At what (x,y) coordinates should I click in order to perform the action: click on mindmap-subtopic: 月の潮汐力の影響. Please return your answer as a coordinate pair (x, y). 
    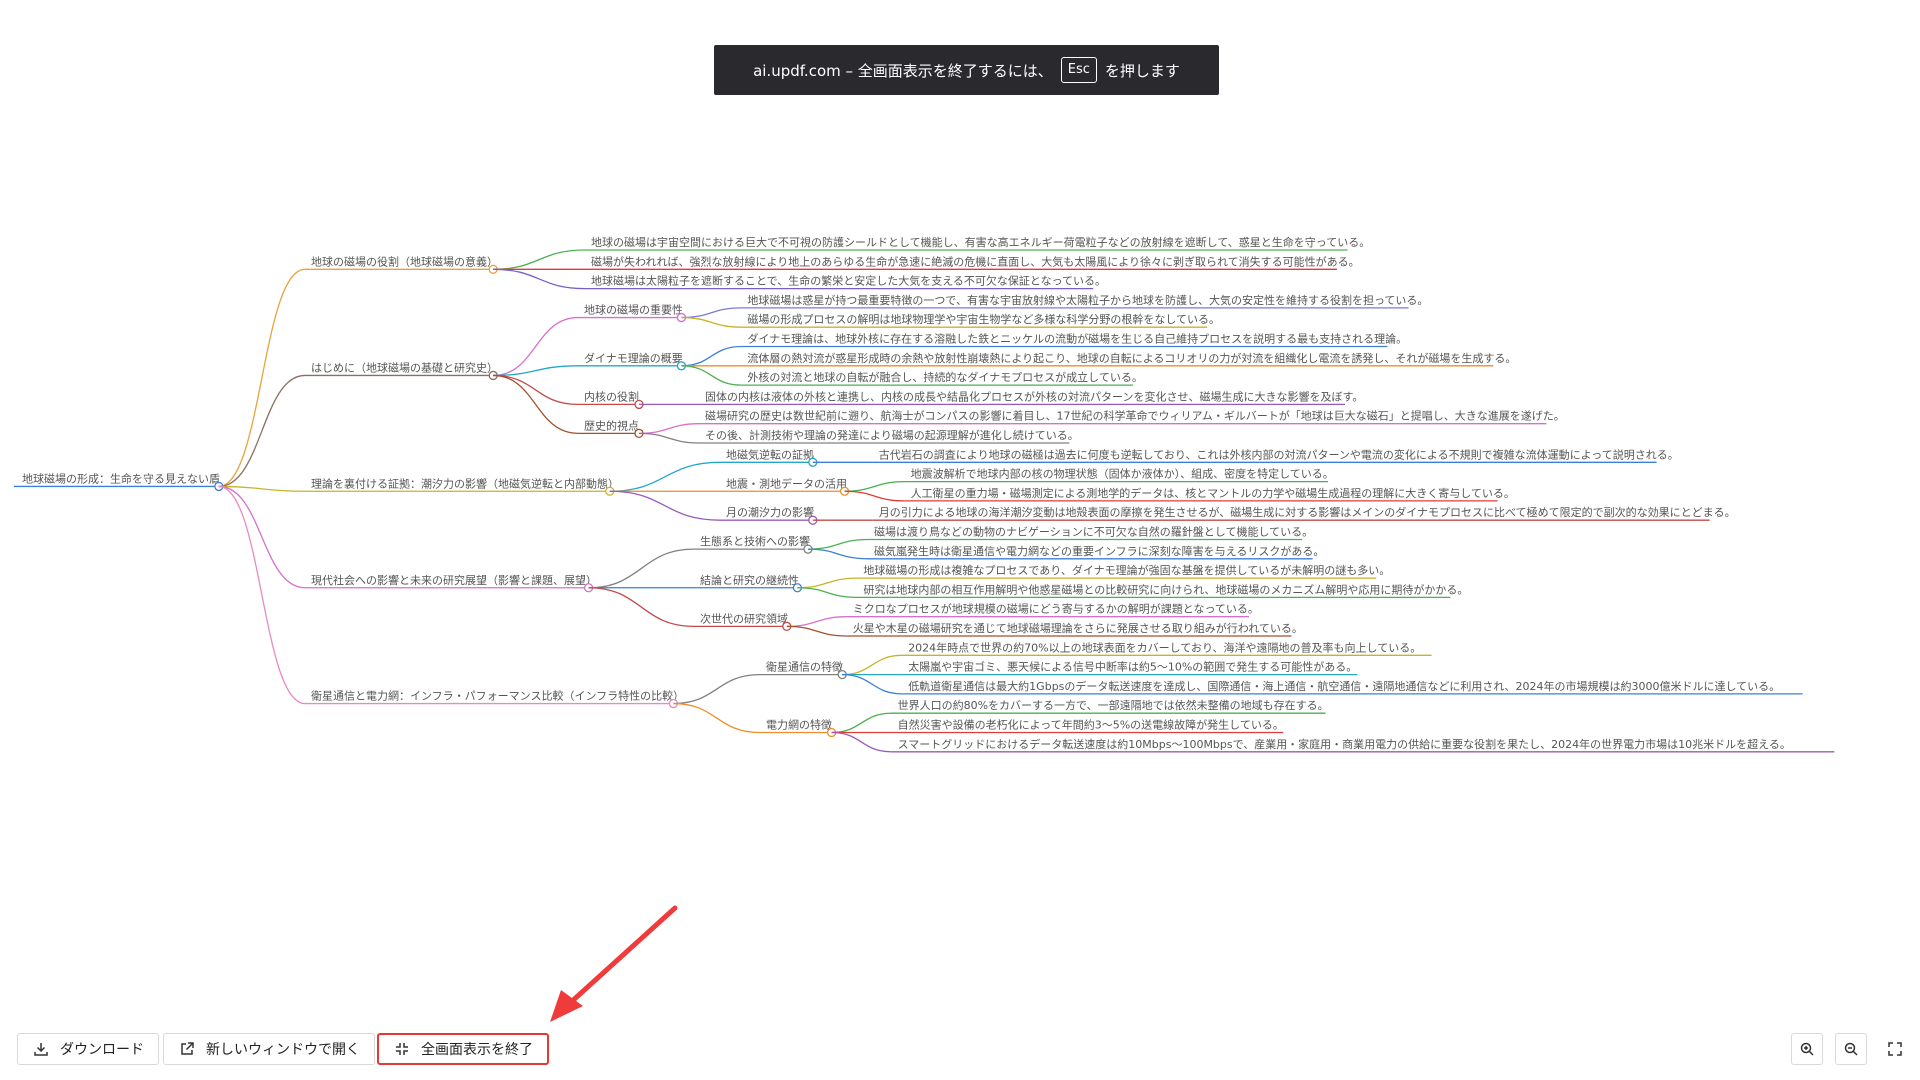
    Looking at the image, I should click on (770, 512).